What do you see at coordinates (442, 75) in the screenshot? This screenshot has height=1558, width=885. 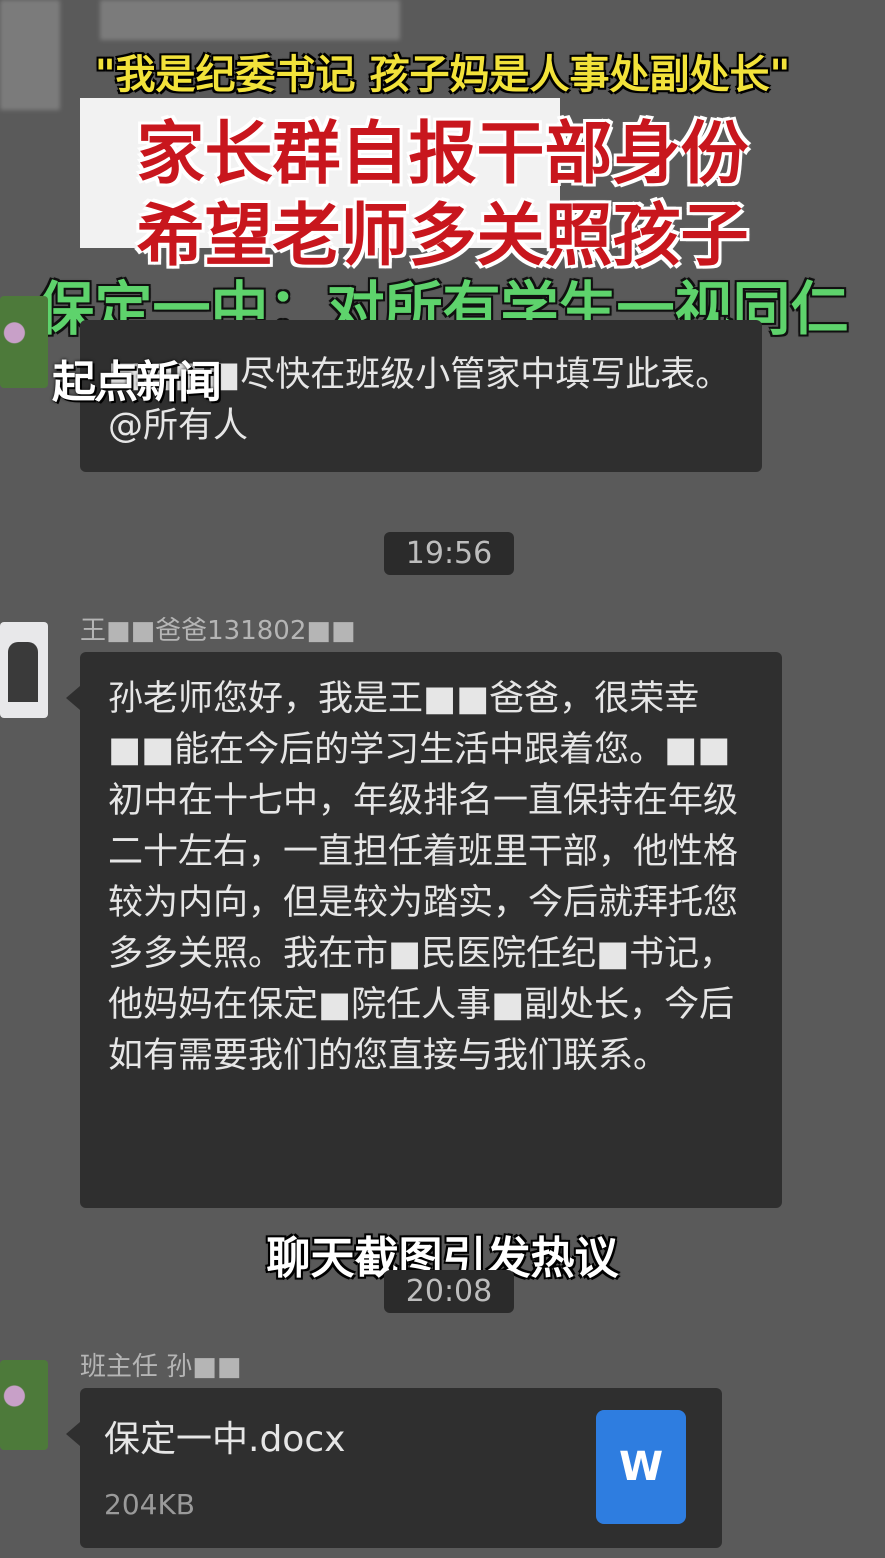 I see `caption-quote: "我是纪委书记 孩子妈是人事处副处长"` at bounding box center [442, 75].